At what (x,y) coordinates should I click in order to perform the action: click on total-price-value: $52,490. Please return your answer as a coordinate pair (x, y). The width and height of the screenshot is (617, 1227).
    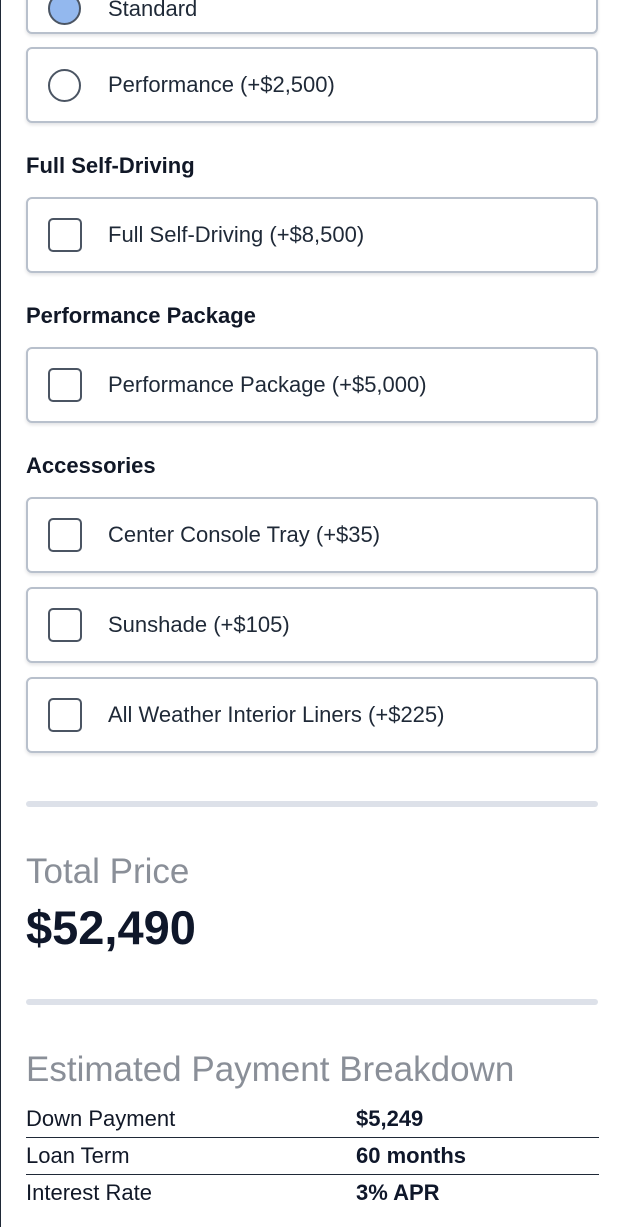
    Looking at the image, I should click on (111, 927).